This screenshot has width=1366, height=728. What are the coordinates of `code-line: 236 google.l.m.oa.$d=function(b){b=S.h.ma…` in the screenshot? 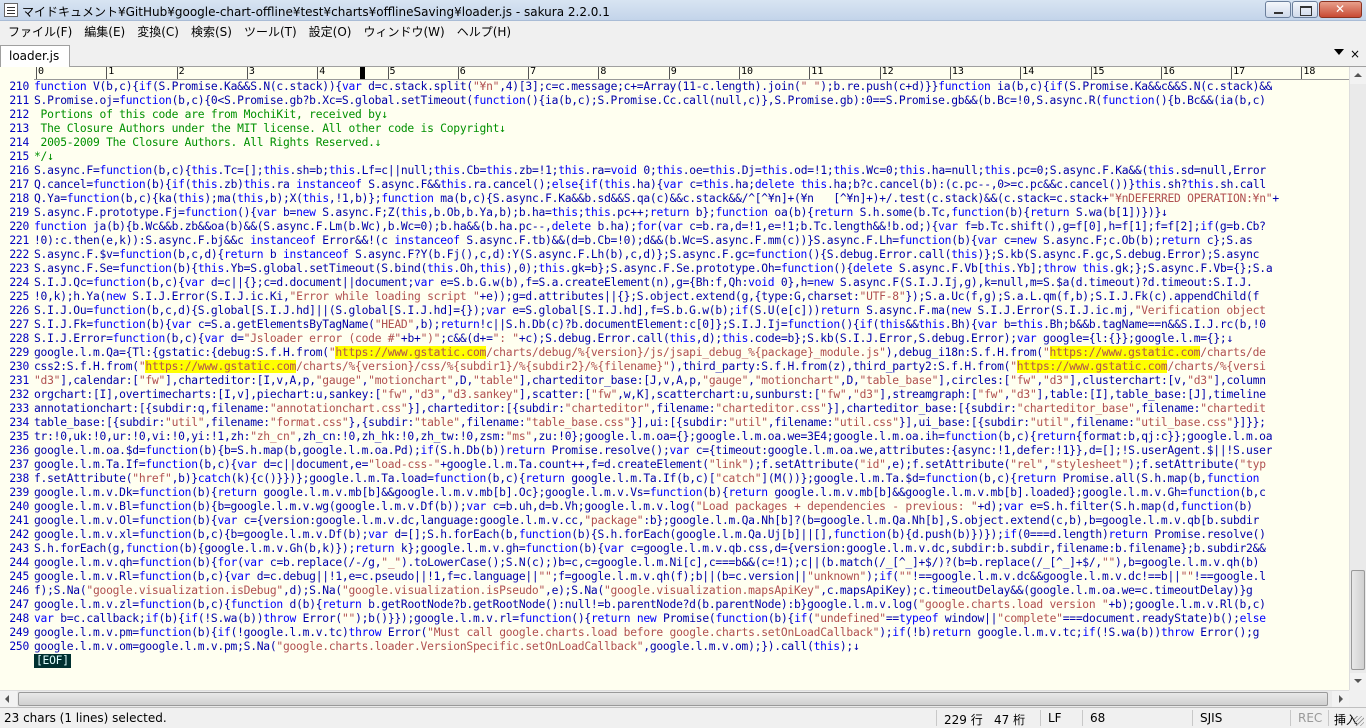 It's located at (674, 451).